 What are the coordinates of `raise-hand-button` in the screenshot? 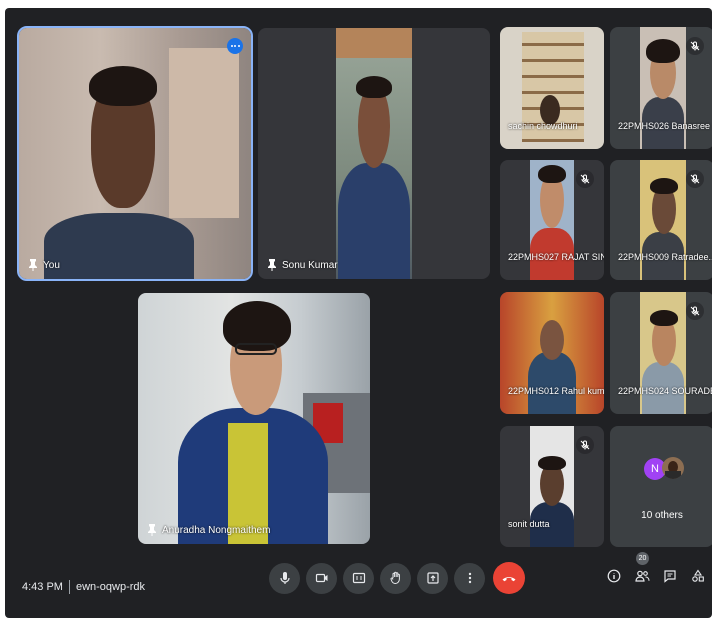 It's located at (395, 578).